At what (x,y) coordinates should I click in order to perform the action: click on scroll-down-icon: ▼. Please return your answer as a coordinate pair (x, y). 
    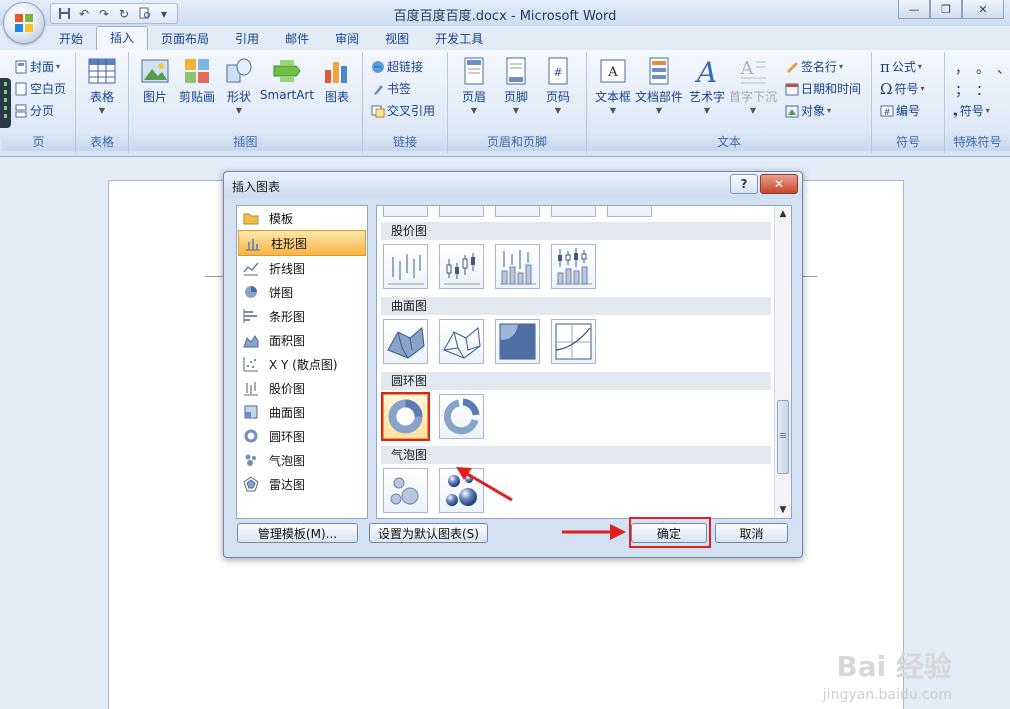
    Looking at the image, I should click on (783, 510).